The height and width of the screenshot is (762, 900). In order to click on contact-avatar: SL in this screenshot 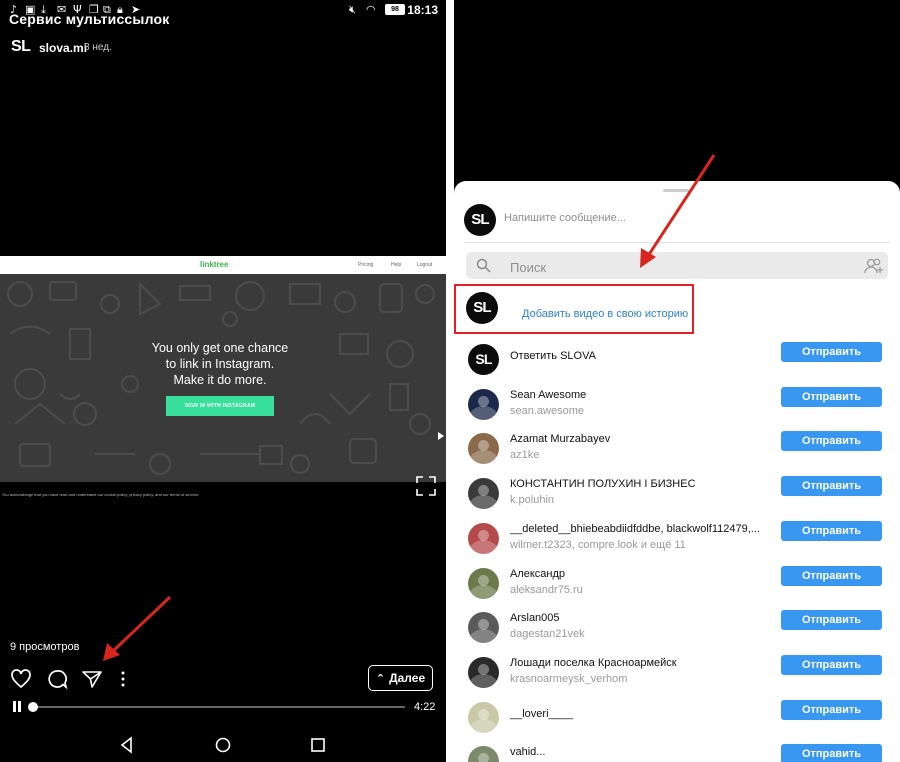, I will do `click(483, 359)`.